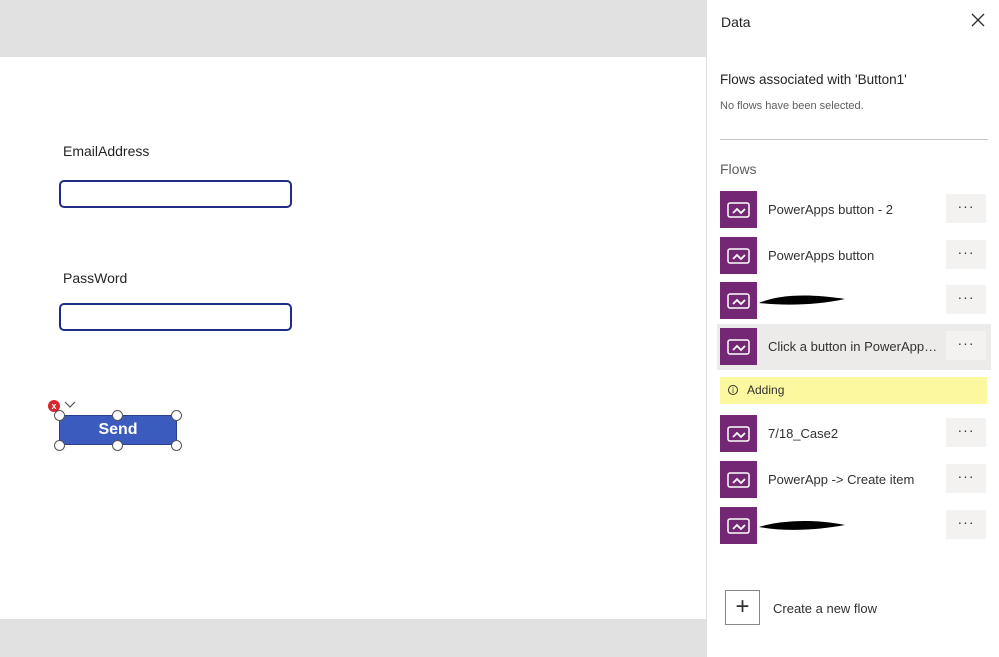 This screenshot has width=999, height=657. What do you see at coordinates (106, 151) in the screenshot?
I see `email-label: EmailAddress` at bounding box center [106, 151].